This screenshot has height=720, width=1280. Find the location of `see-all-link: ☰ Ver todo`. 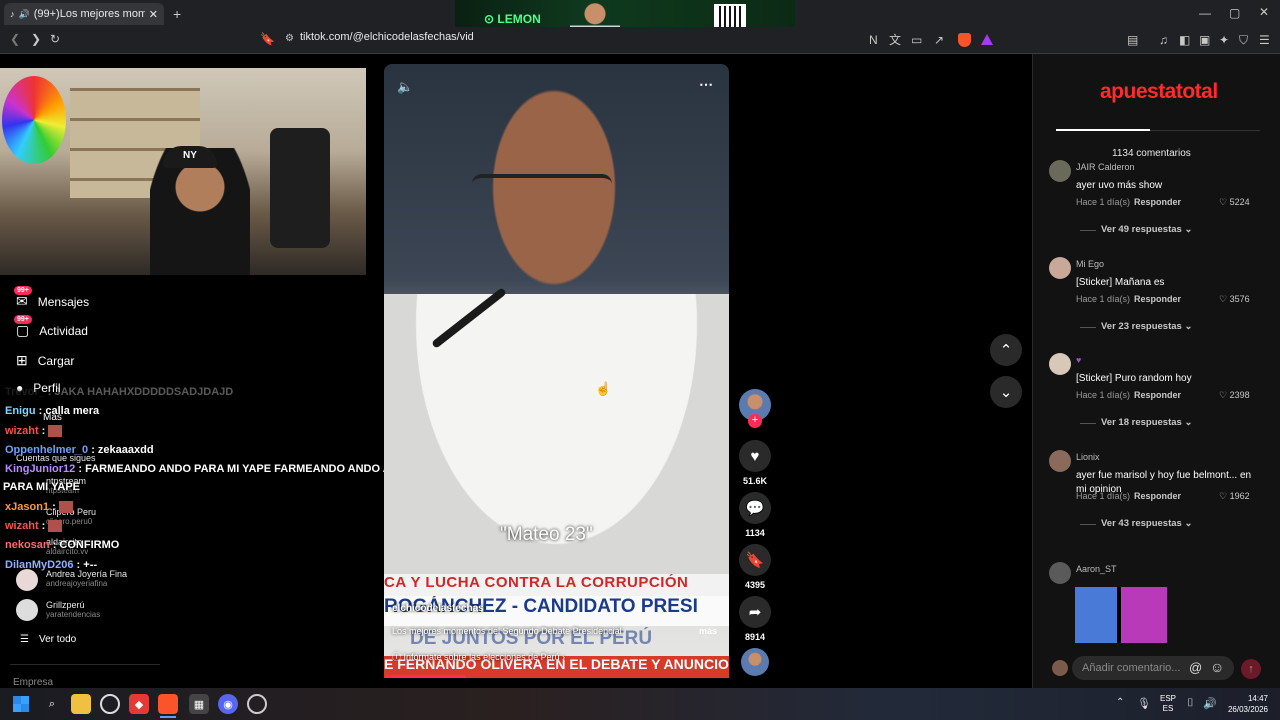

see-all-link: ☰ Ver todo is located at coordinates (48, 639).